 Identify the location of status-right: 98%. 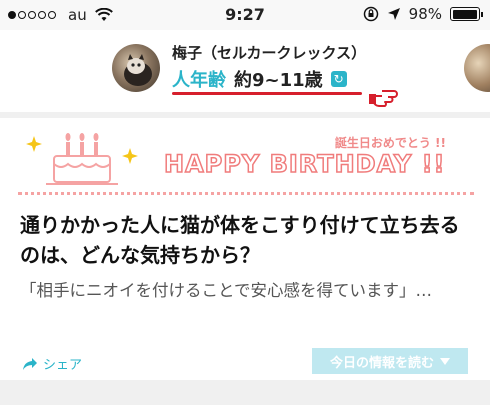
(423, 14).